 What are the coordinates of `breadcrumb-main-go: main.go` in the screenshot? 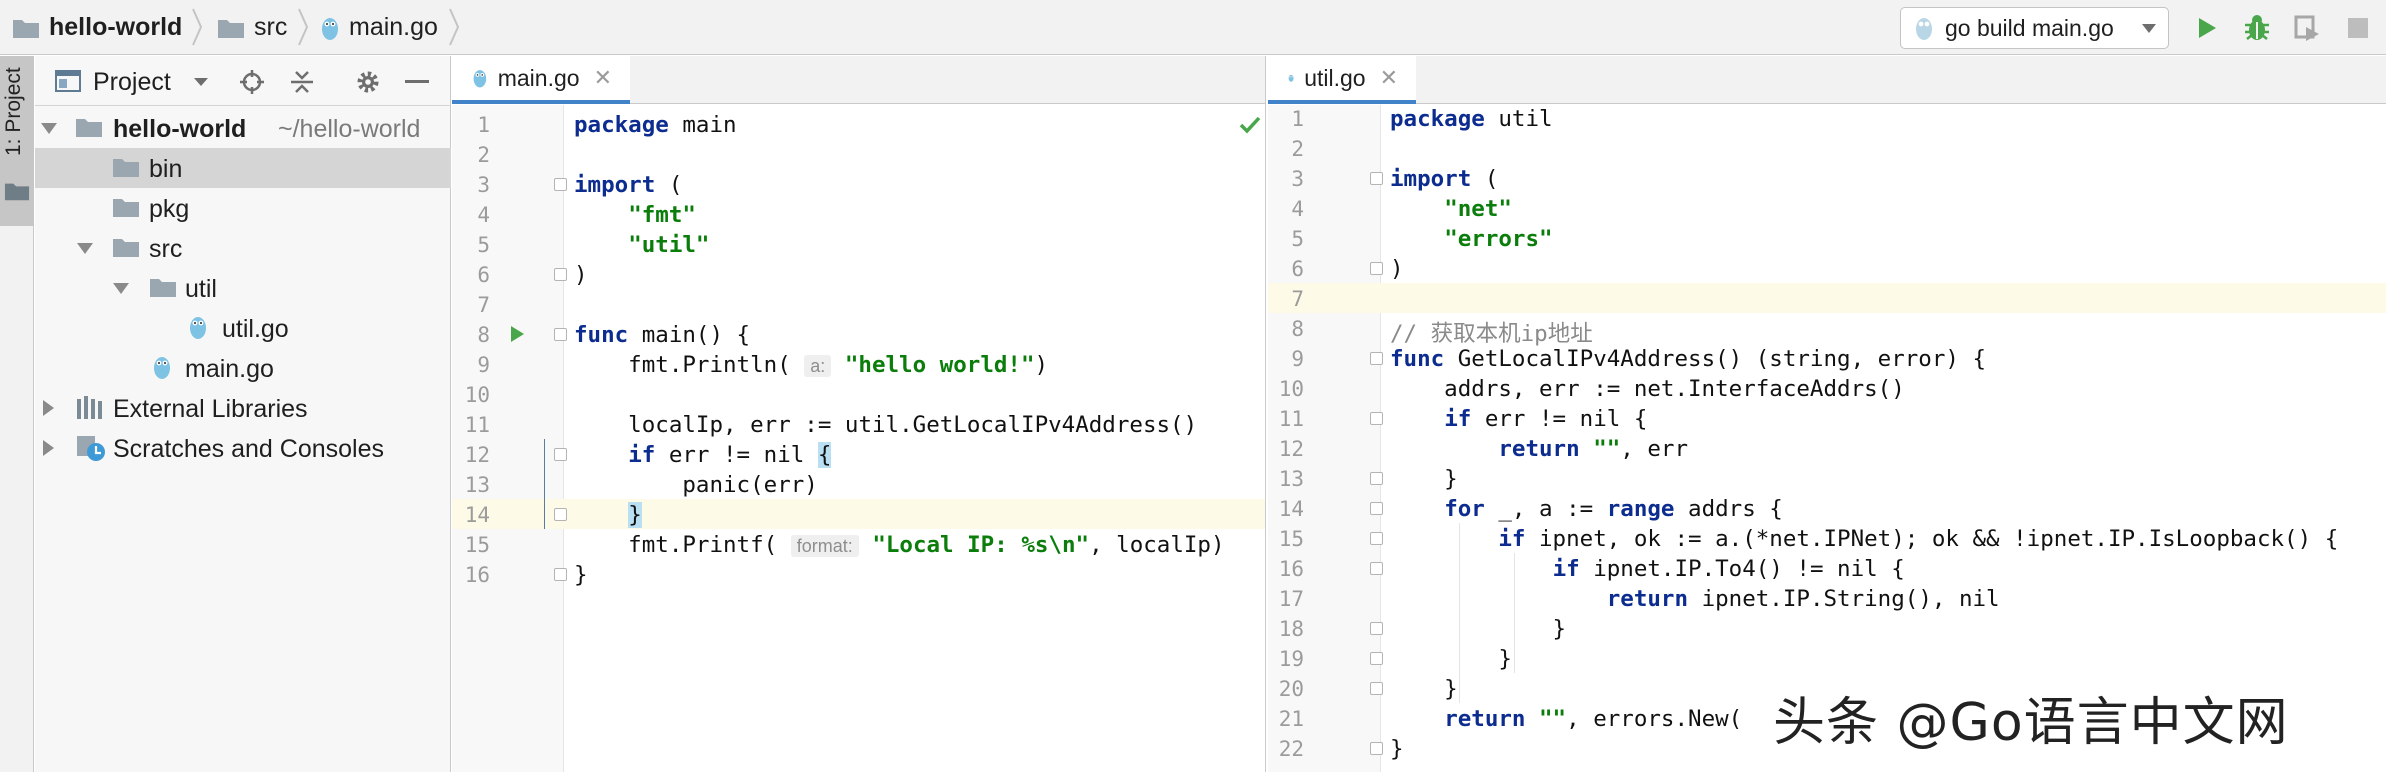 It's located at (379, 27).